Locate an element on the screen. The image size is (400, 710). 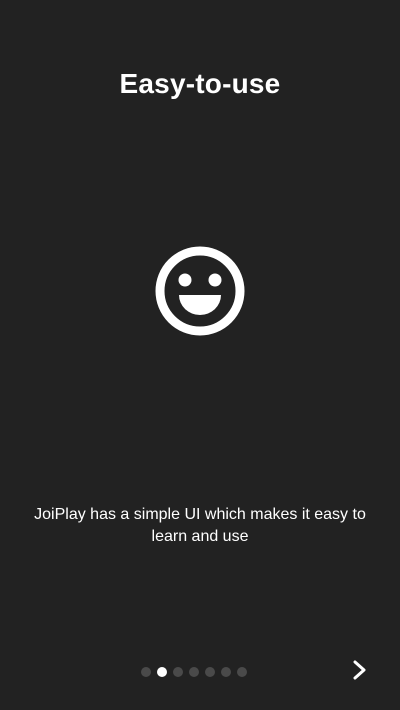
page-indicator is located at coordinates (194, 672).